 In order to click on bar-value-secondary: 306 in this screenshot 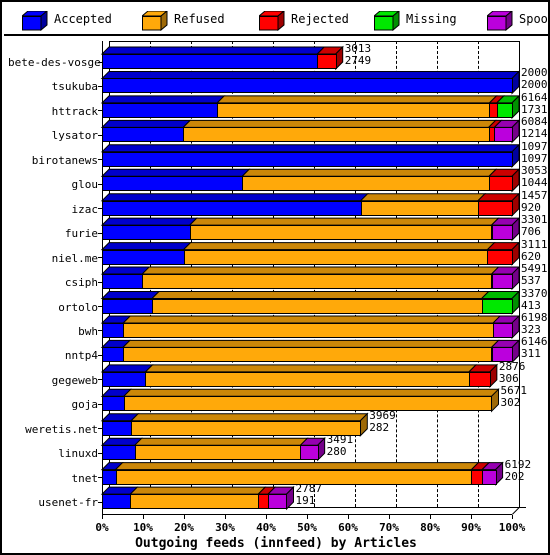, I will do `click(508, 378)`.